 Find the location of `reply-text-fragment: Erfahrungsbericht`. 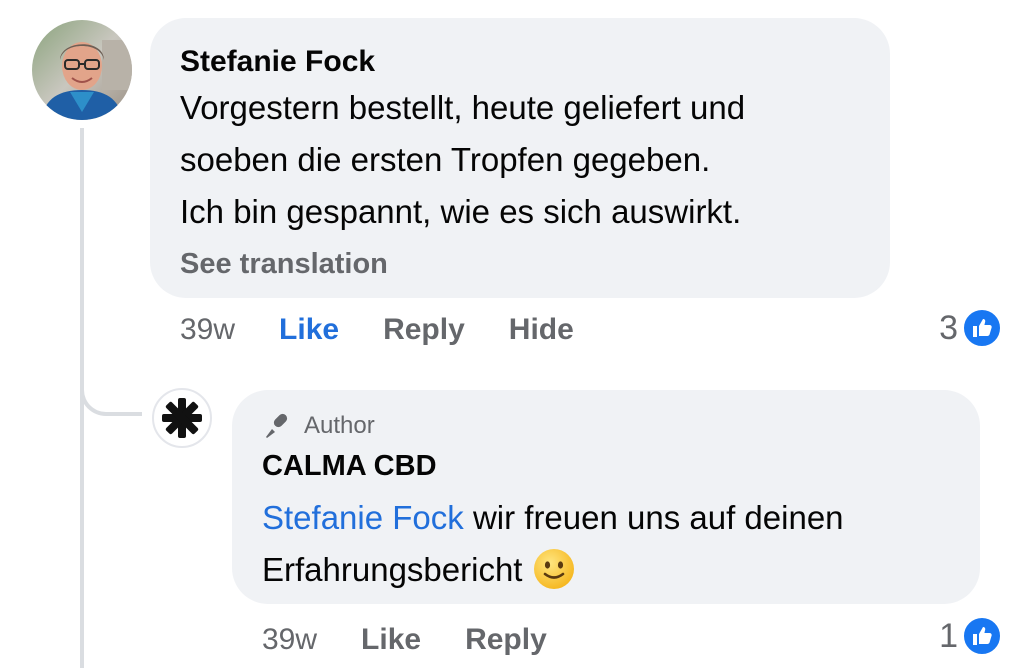

reply-text-fragment: Erfahrungsbericht is located at coordinates (392, 569).